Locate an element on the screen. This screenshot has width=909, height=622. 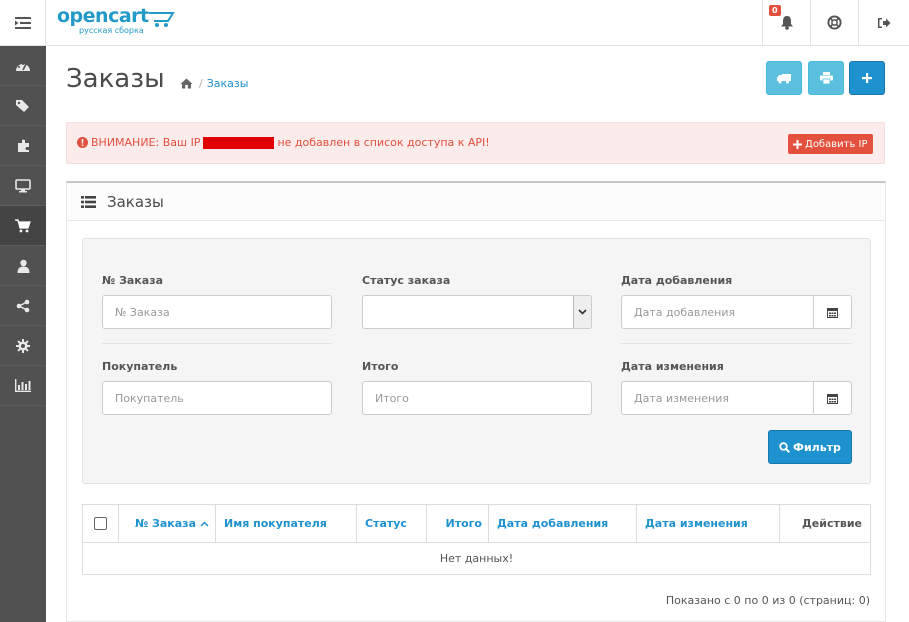
date-modified-placeholder: Дата изменения is located at coordinates (681, 398).